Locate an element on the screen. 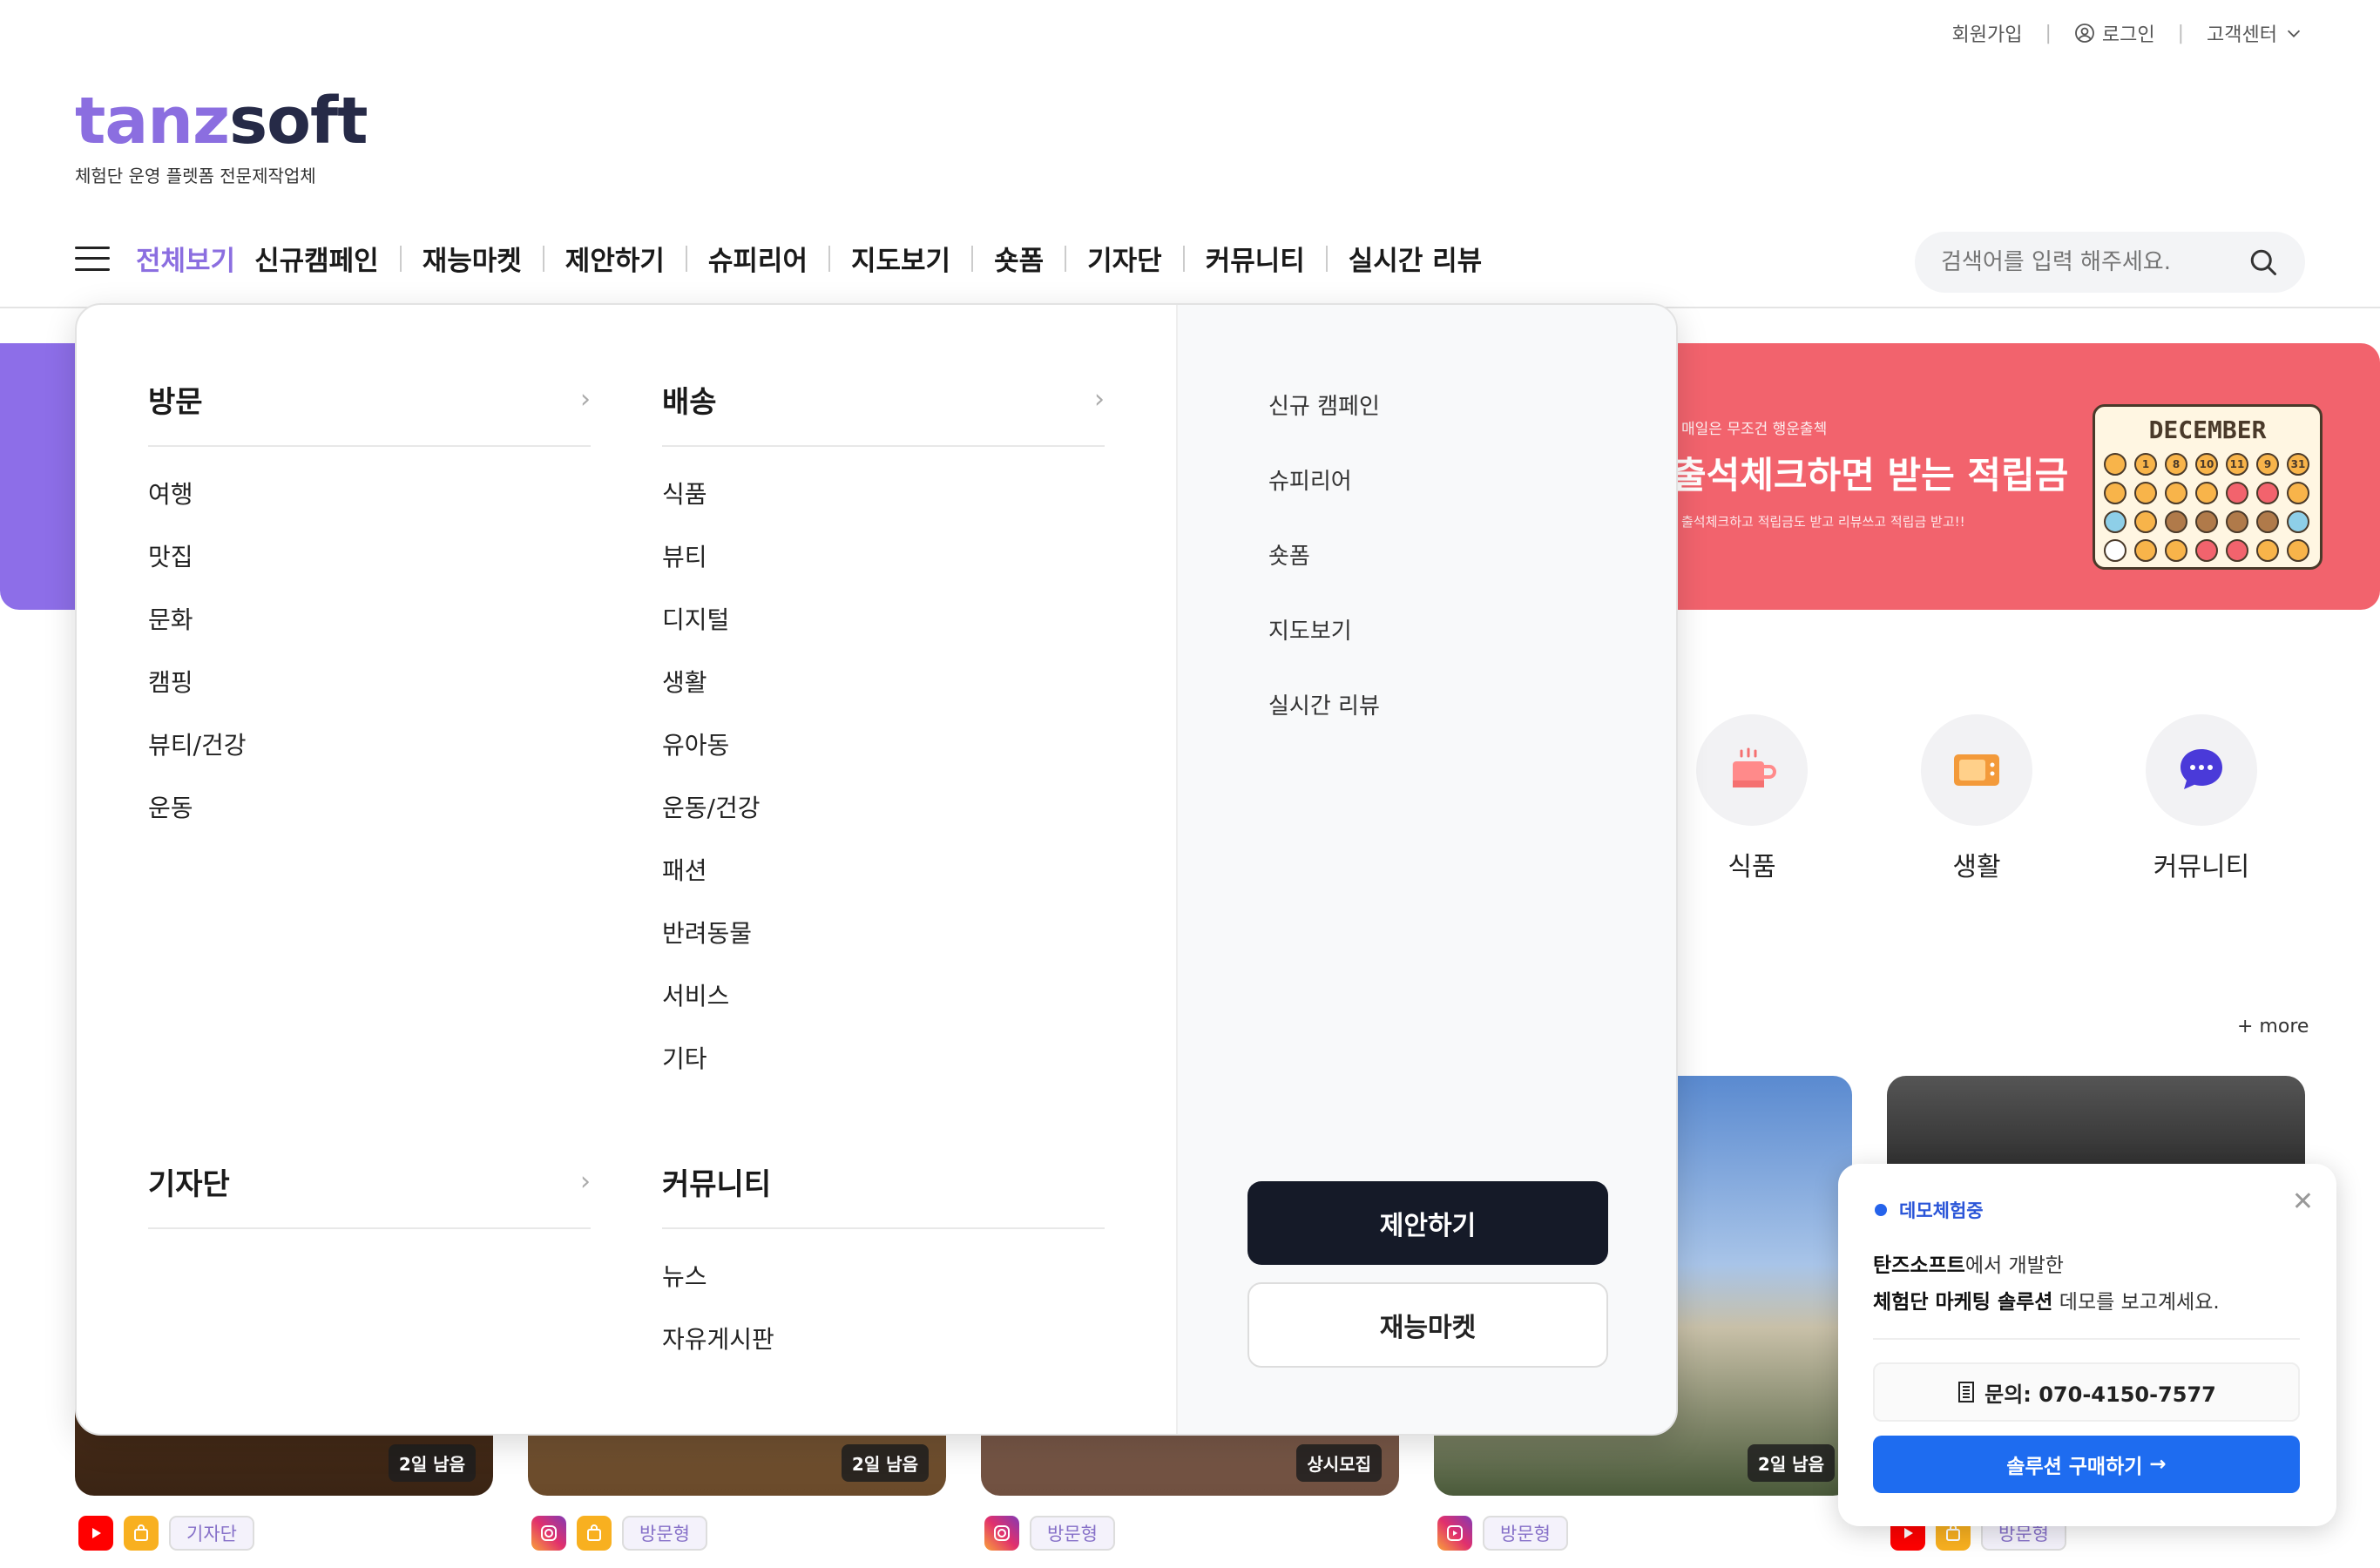  card-tag-label: 기자단 is located at coordinates (211, 1533).